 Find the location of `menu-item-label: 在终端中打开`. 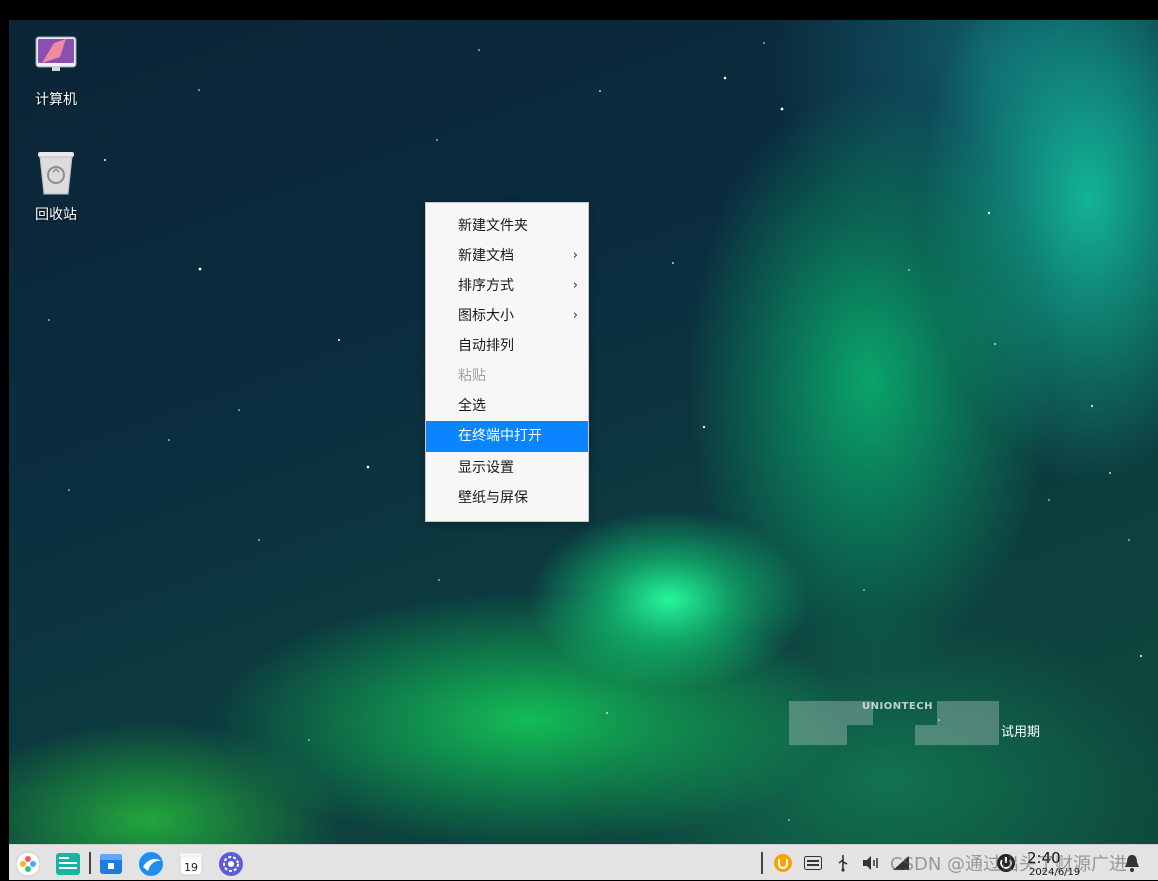

menu-item-label: 在终端中打开 is located at coordinates (500, 436).